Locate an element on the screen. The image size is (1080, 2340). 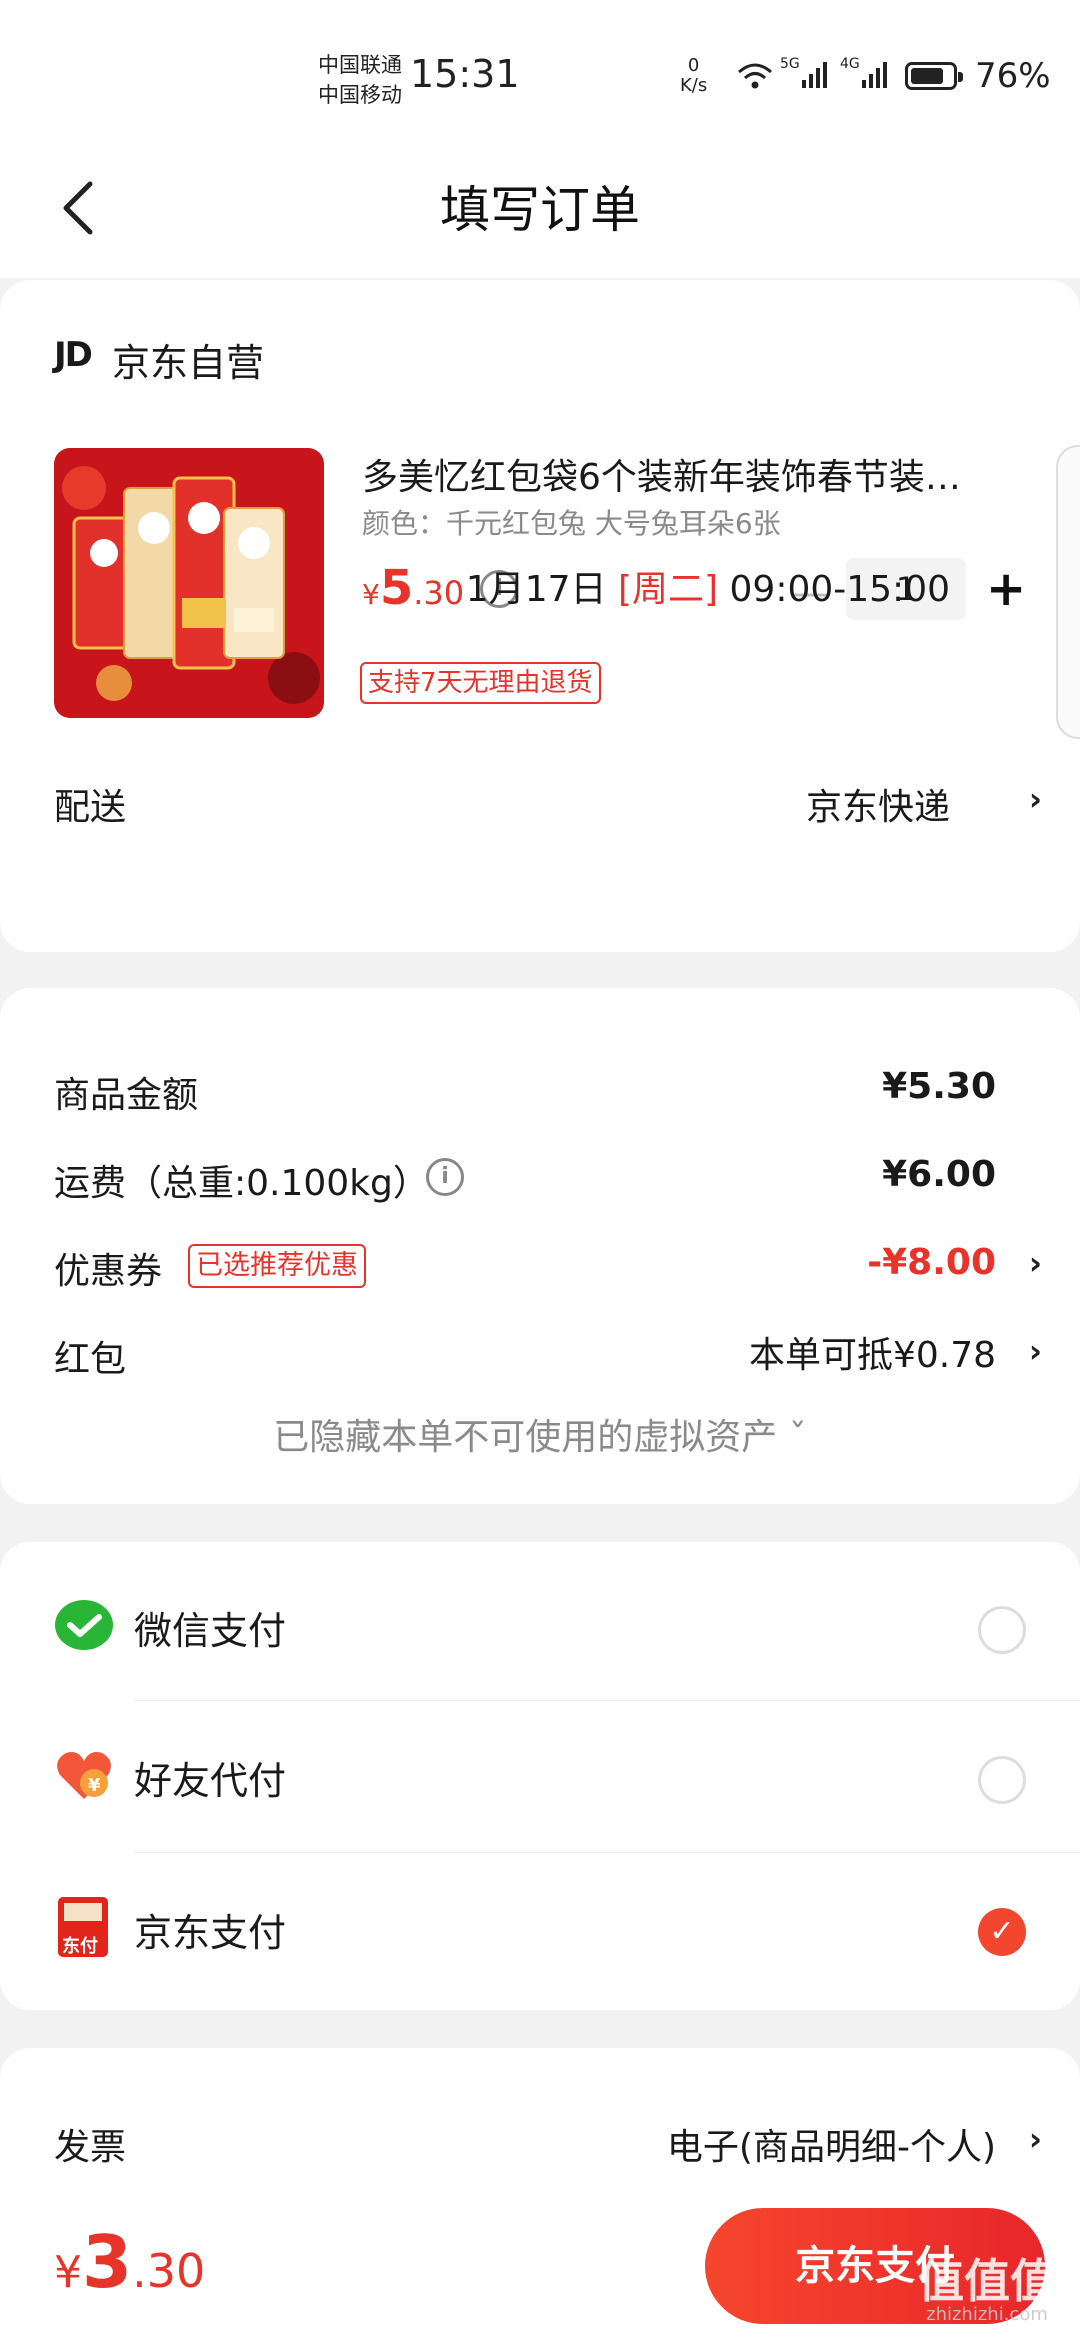
watermark-text: 值值值 is located at coordinates (987, 2281).